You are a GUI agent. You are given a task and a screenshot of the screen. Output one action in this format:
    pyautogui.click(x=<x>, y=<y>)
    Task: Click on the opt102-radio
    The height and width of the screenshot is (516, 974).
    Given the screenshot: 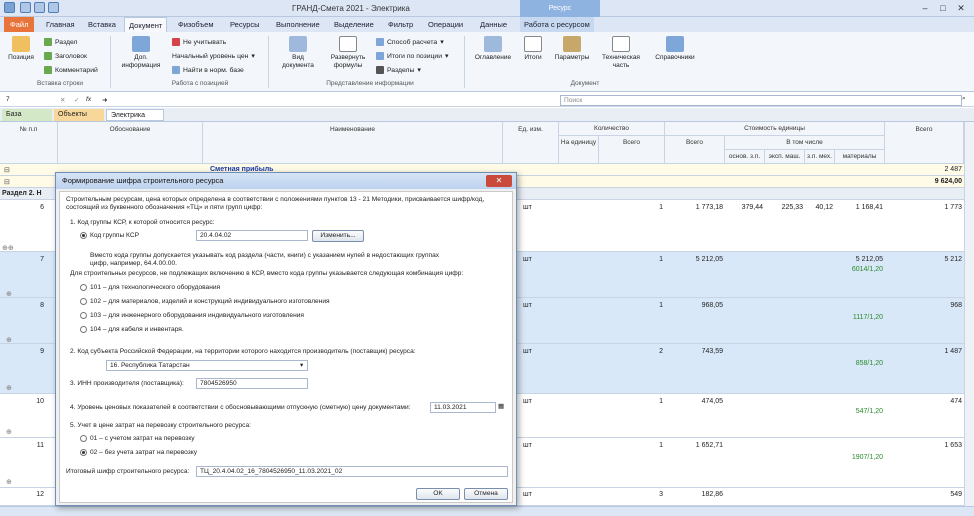 What is the action you would take?
    pyautogui.click(x=83, y=301)
    